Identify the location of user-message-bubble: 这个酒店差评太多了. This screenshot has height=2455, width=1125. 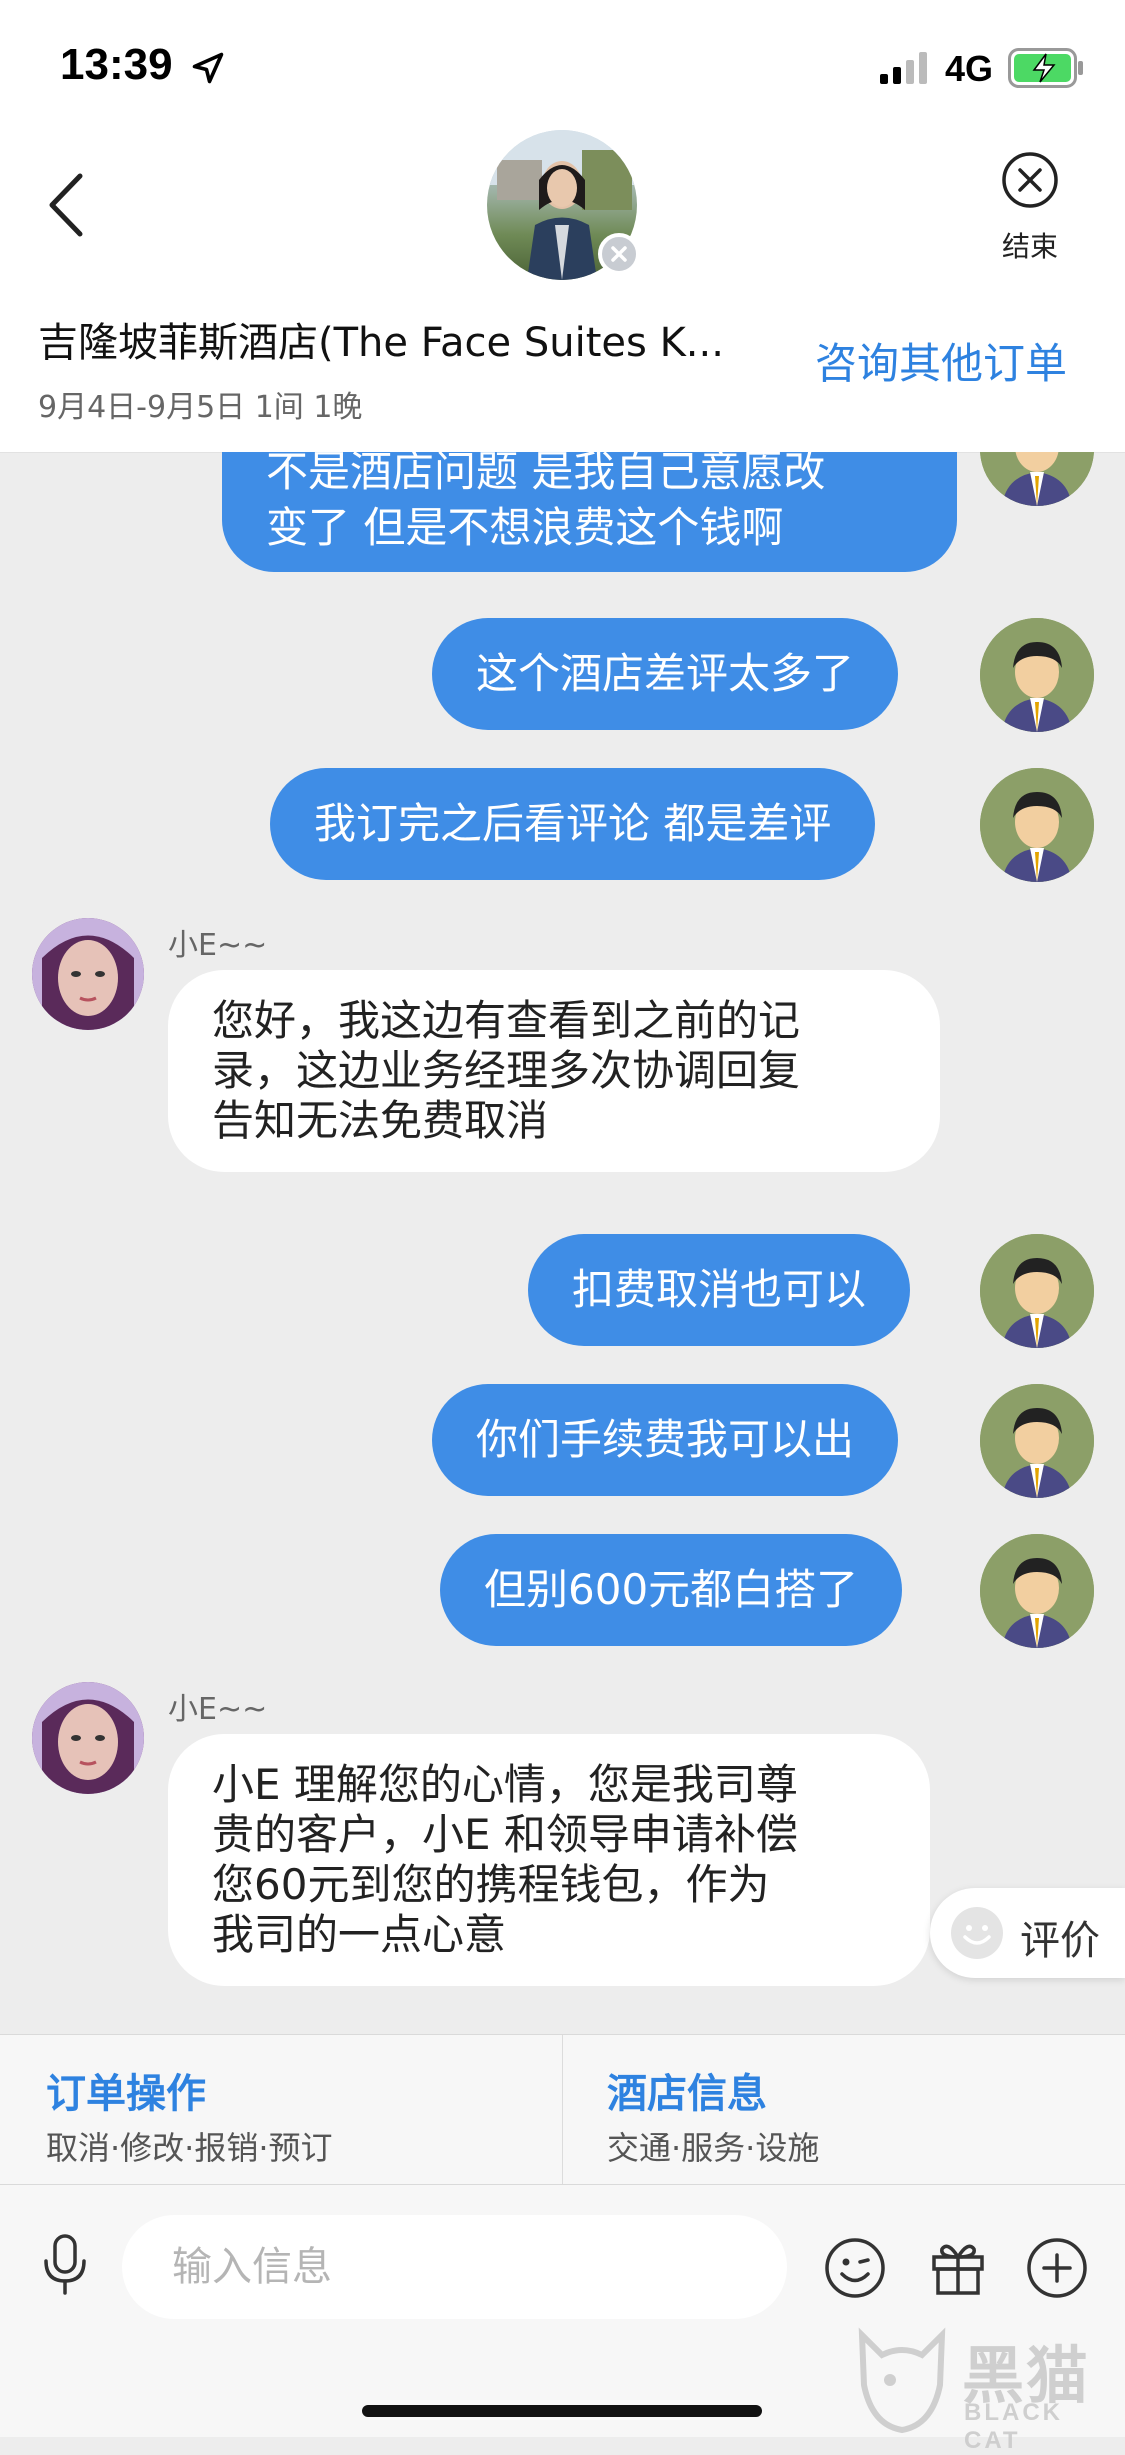
(665, 674).